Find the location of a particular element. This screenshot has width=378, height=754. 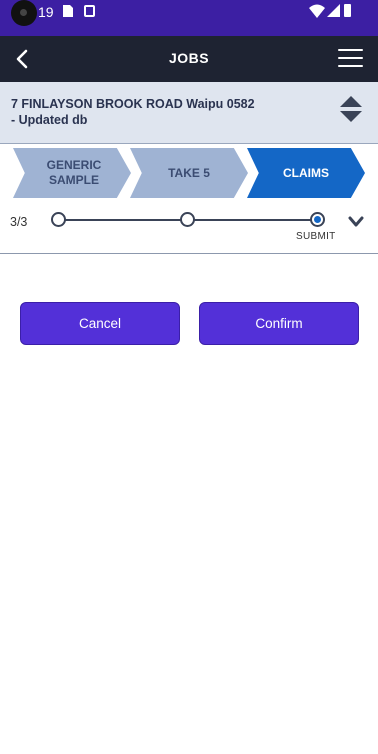

step-label: CLAIMS is located at coordinates (306, 172).